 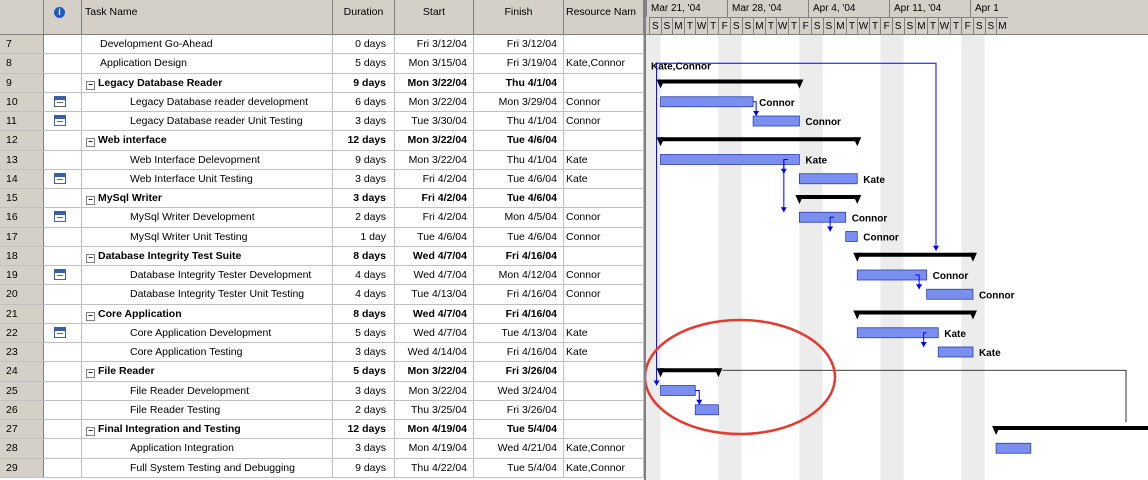 What do you see at coordinates (22, 178) in the screenshot?
I see `row-id-cell: 14` at bounding box center [22, 178].